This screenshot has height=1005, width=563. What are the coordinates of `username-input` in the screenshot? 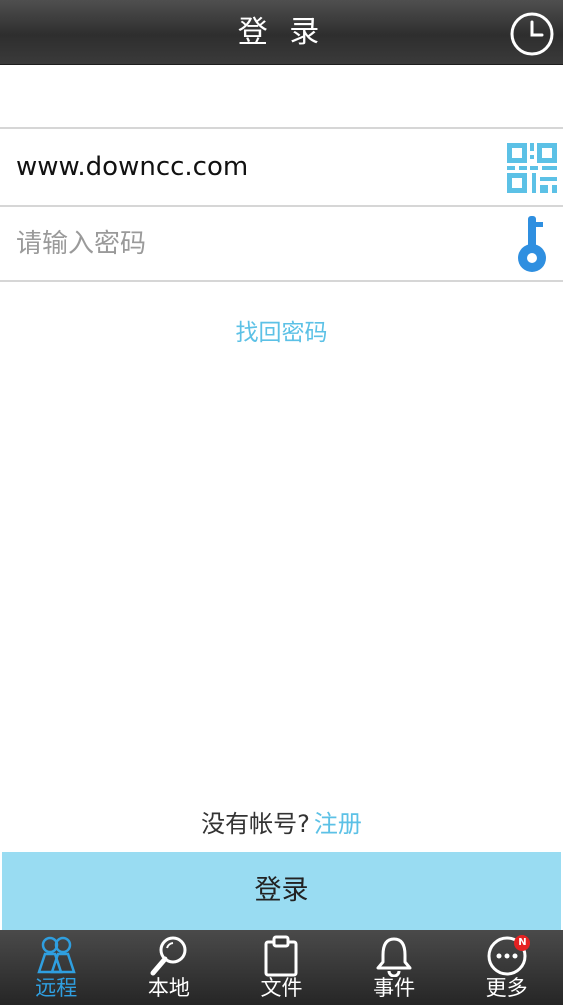 It's located at (251, 167).